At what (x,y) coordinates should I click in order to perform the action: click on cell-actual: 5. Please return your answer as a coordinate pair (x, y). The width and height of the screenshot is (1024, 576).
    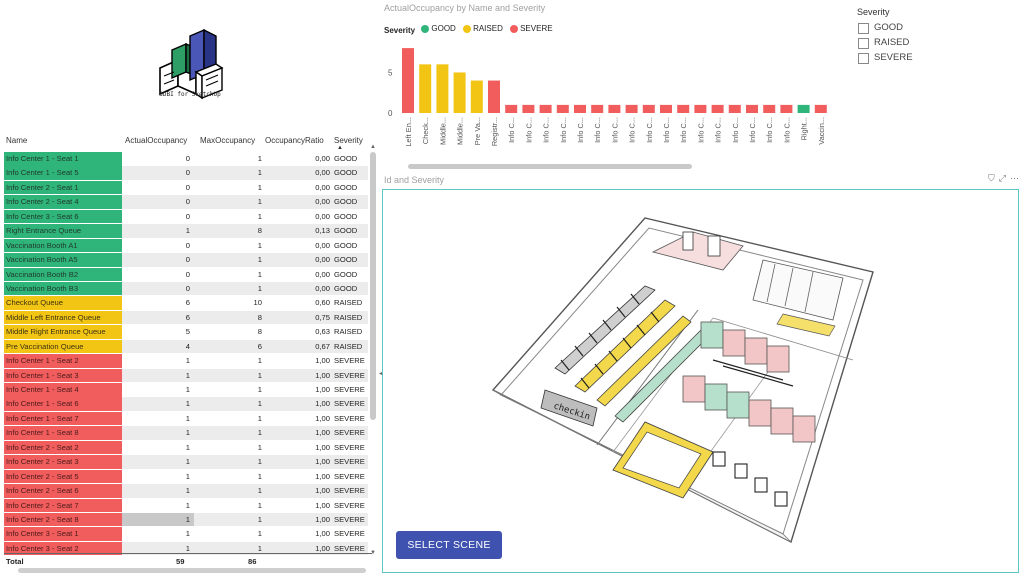
    Looking at the image, I should click on (156, 332).